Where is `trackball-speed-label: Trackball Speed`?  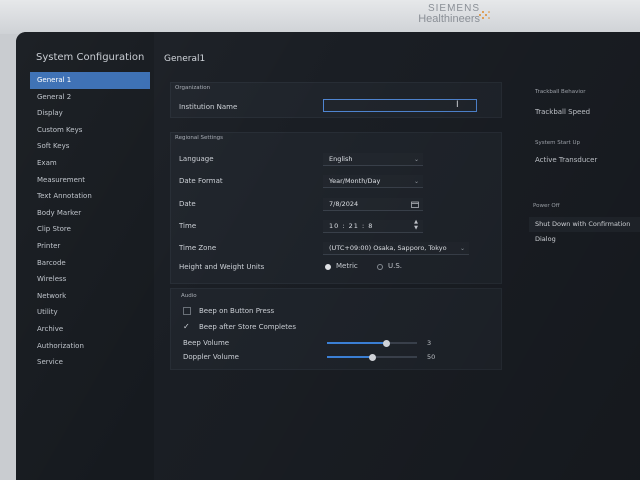
trackball-speed-label: Trackball Speed is located at coordinates (563, 112).